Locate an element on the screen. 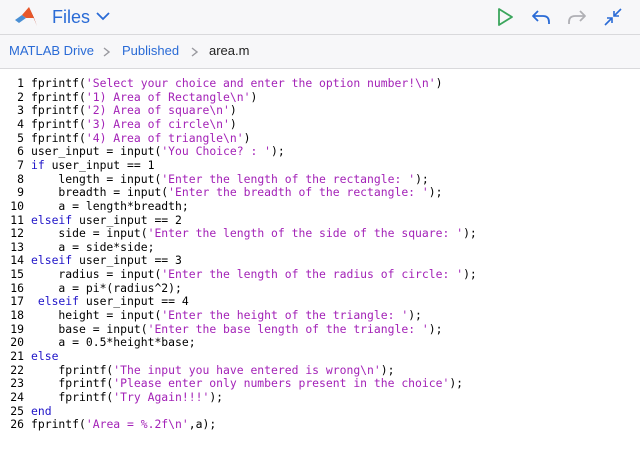  line-number: 16 is located at coordinates (17, 287).